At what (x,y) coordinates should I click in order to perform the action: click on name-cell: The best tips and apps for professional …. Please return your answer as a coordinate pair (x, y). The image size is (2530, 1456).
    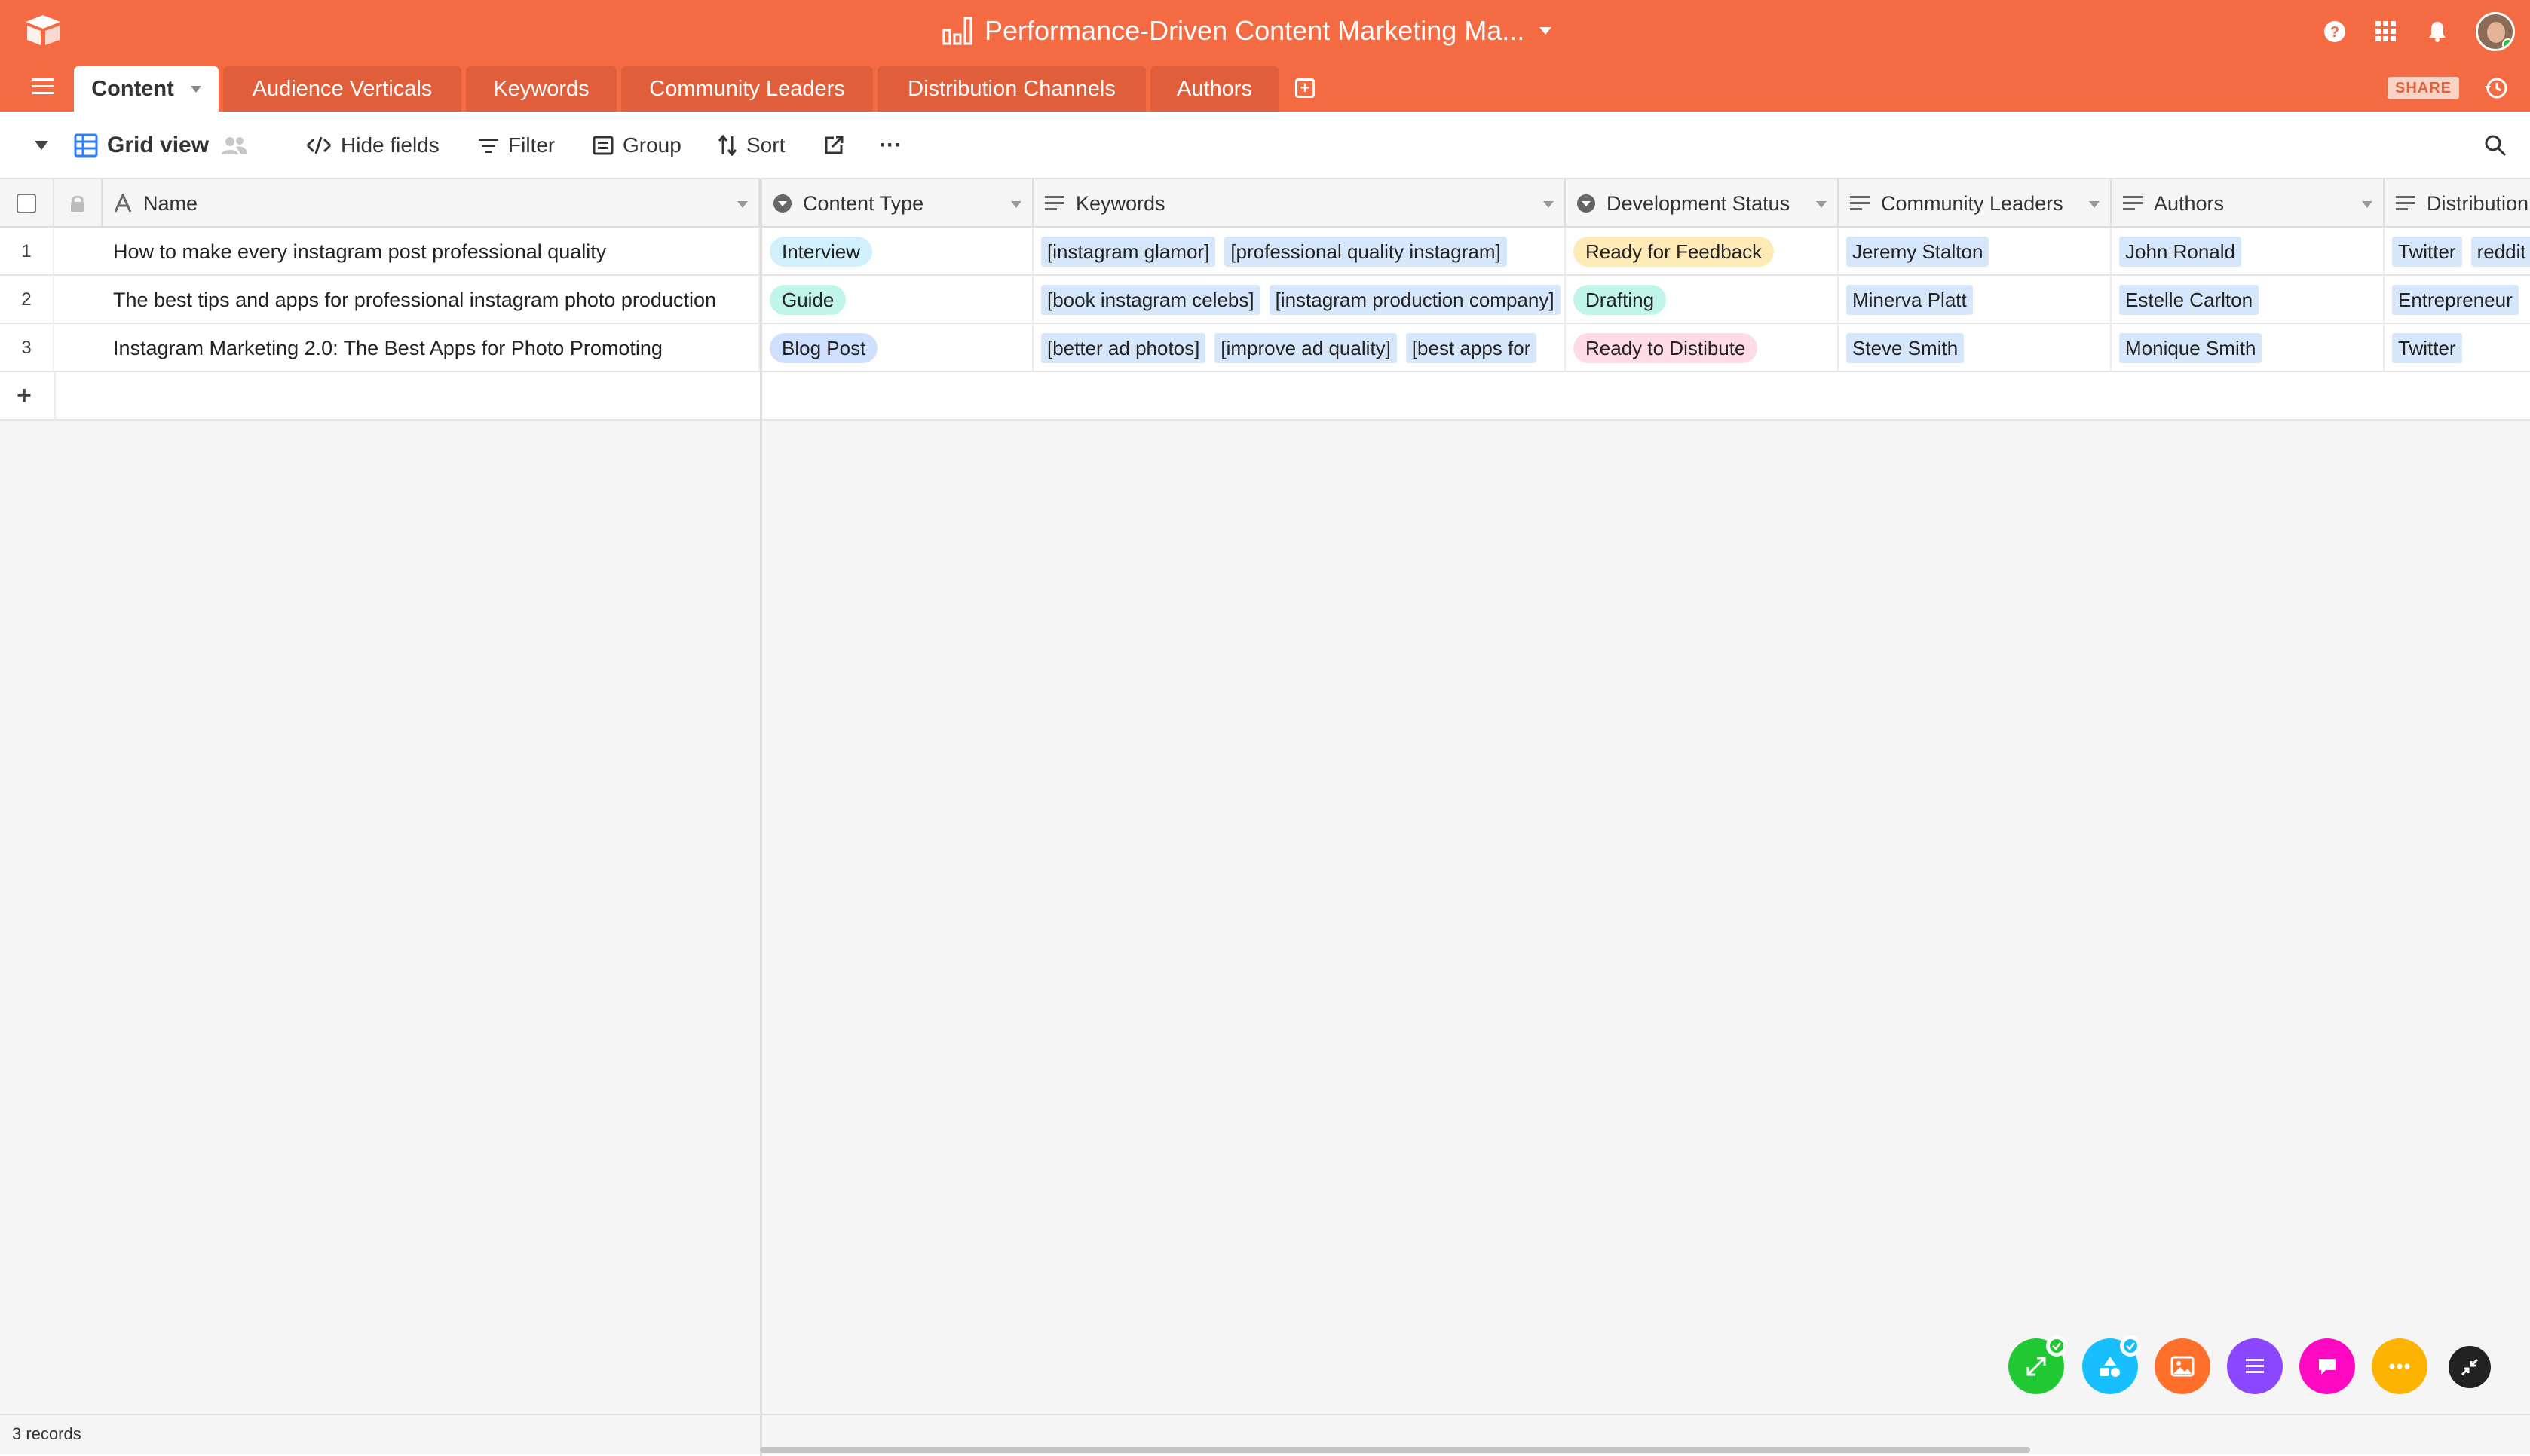
    Looking at the image, I should click on (407, 300).